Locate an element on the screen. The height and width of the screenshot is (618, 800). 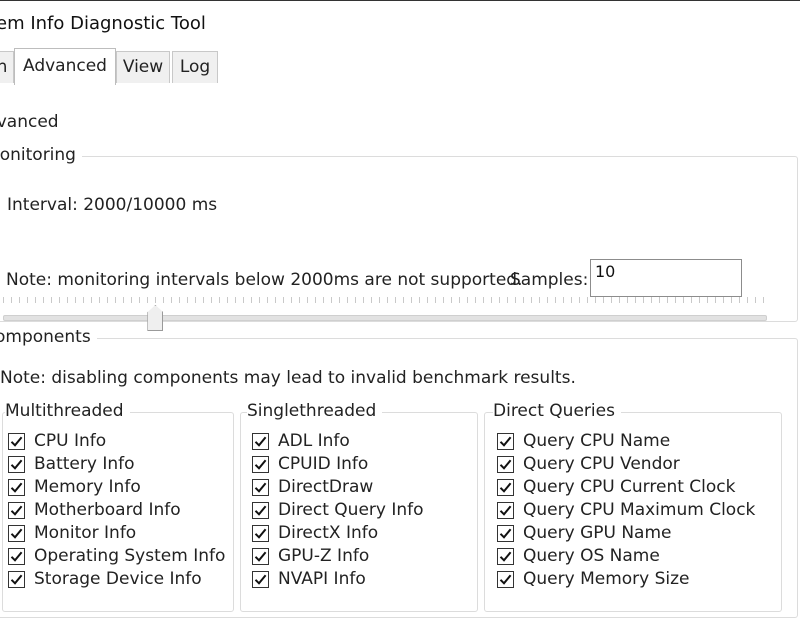
checkbox-label: Query Memory Size is located at coordinates (606, 579).